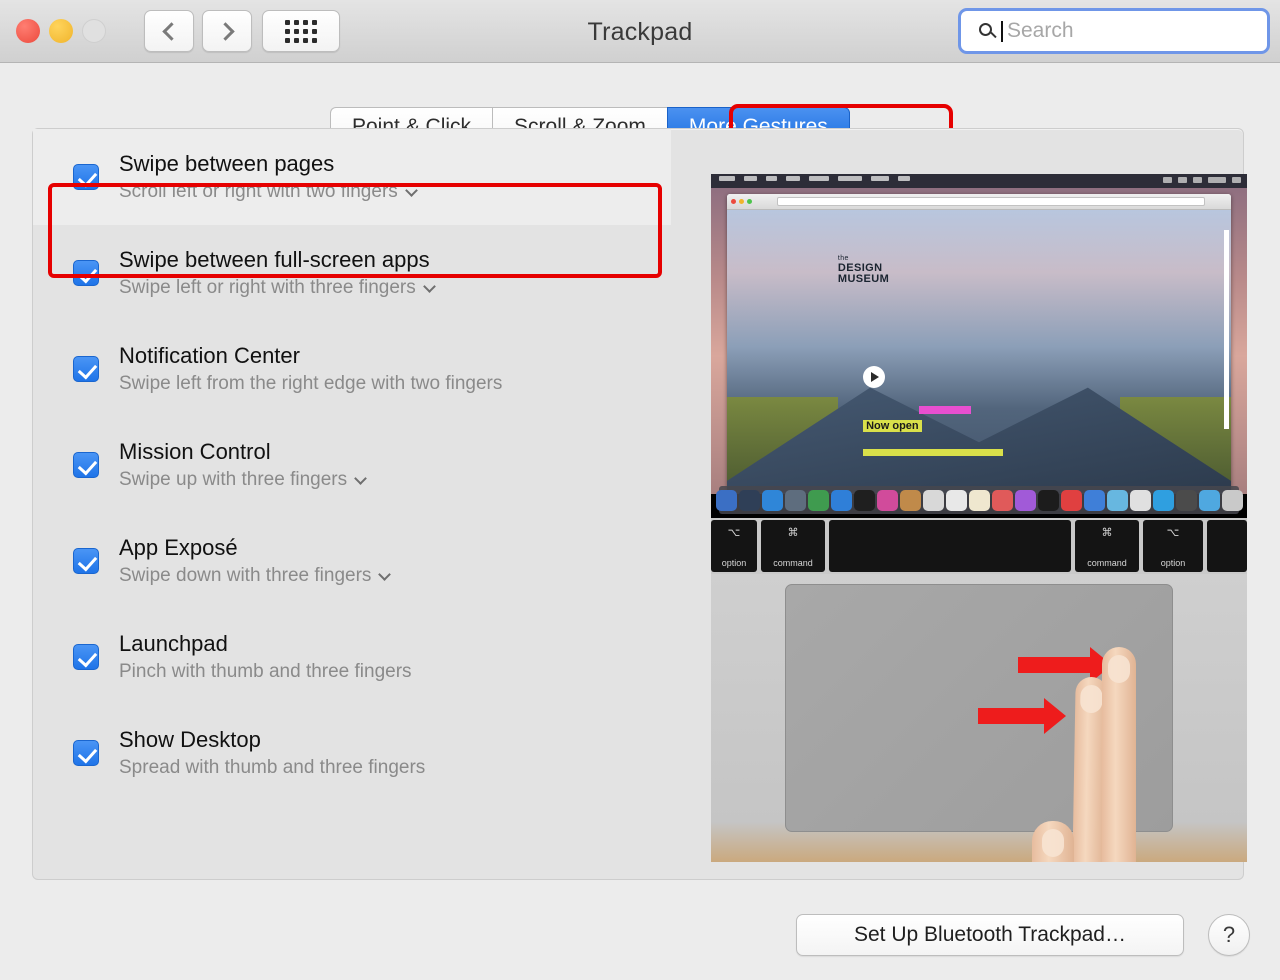 This screenshot has width=1280, height=980. What do you see at coordinates (1002, 31) in the screenshot?
I see `text-caret` at bounding box center [1002, 31].